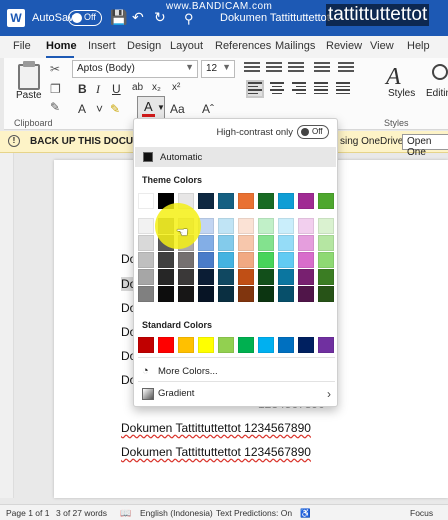 Image resolution: width=448 pixels, height=520 pixels. I want to click on italic-icon: I, so click(98, 89).